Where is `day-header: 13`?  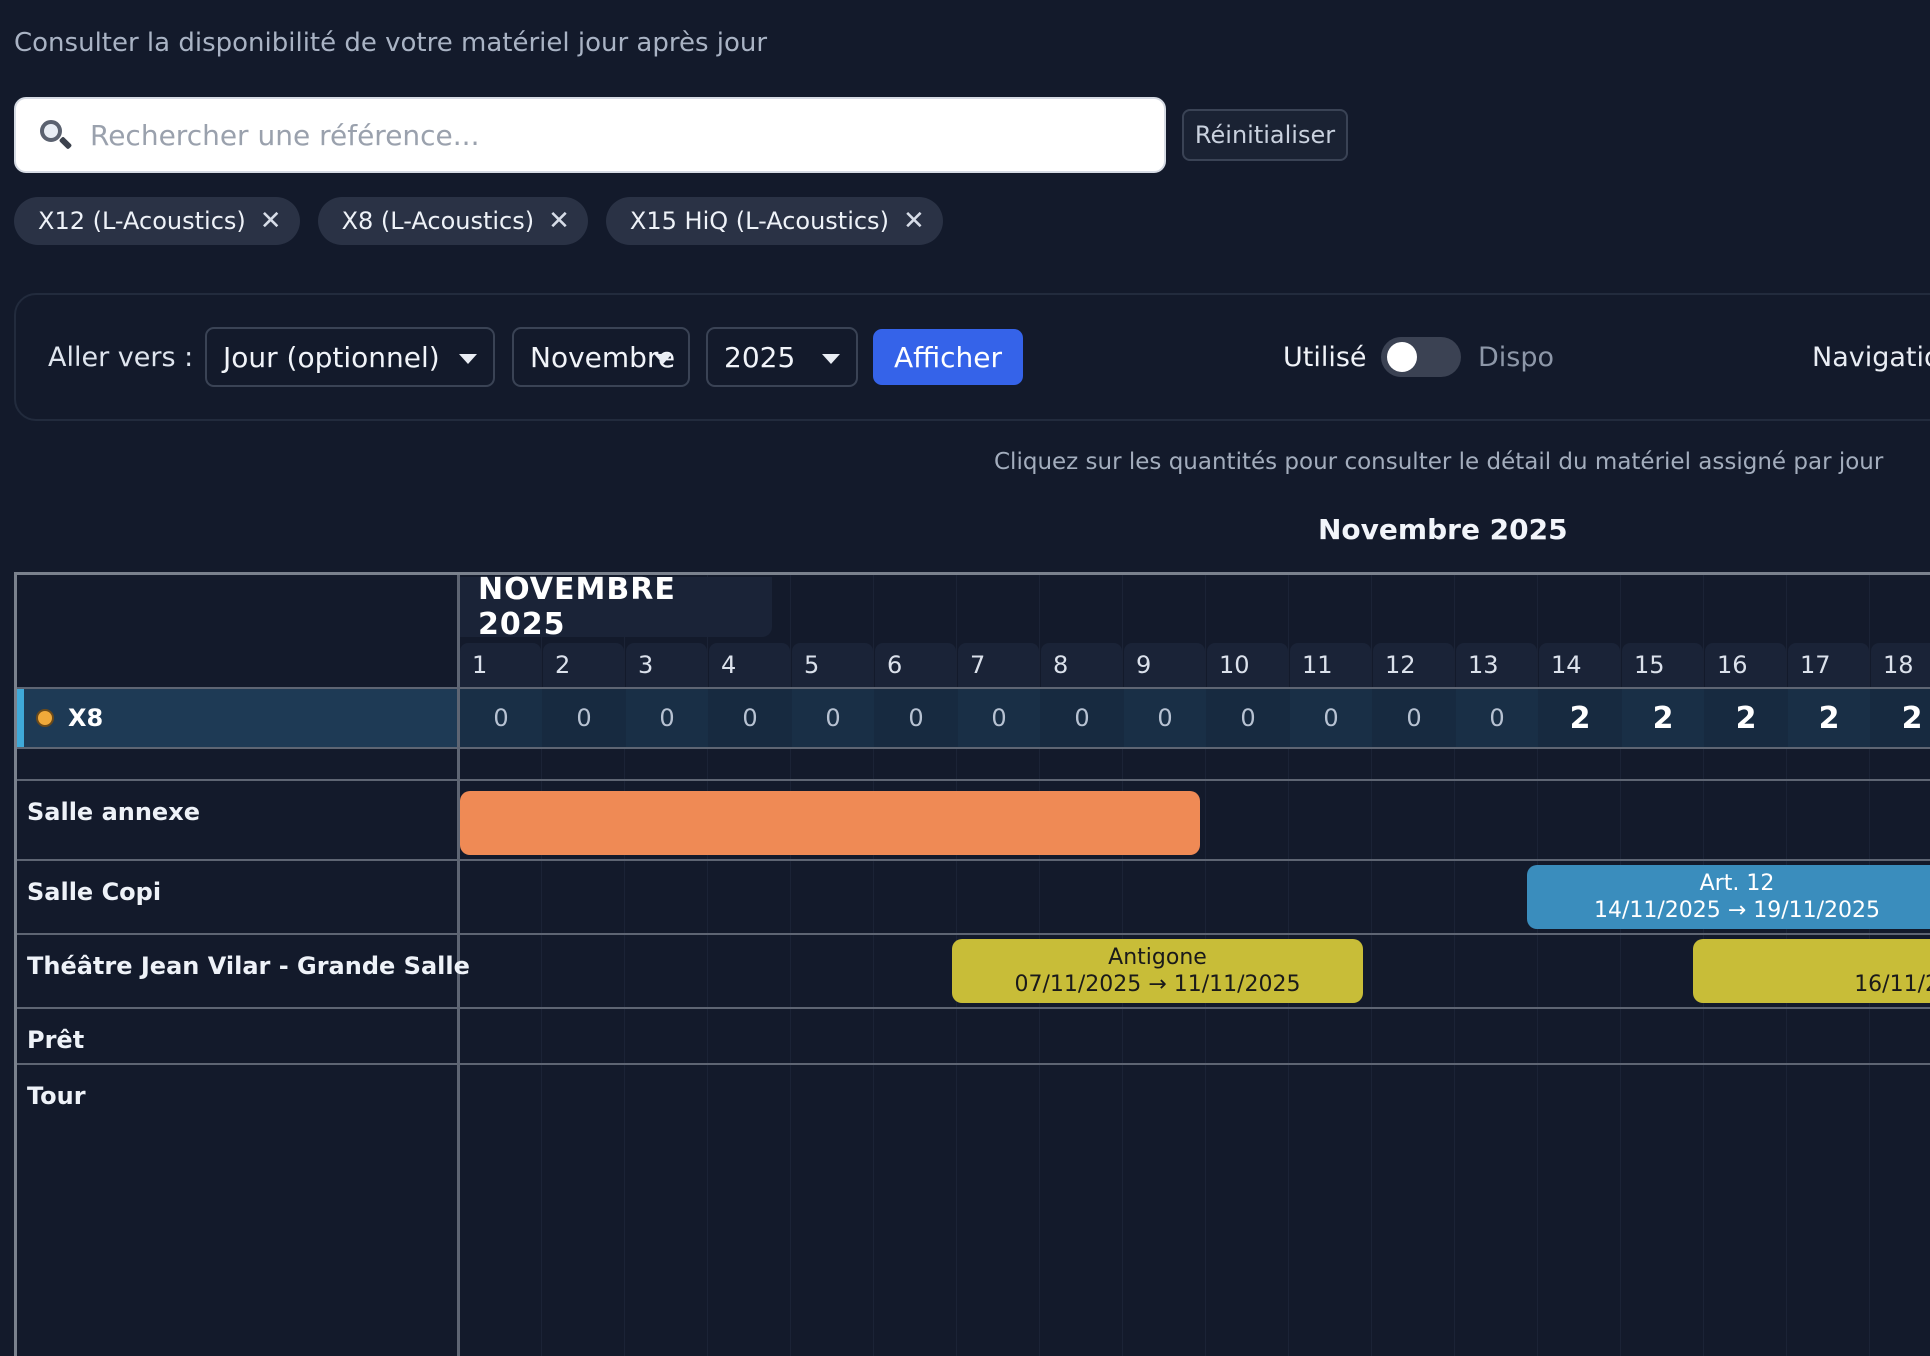 day-header: 13 is located at coordinates (1496, 665).